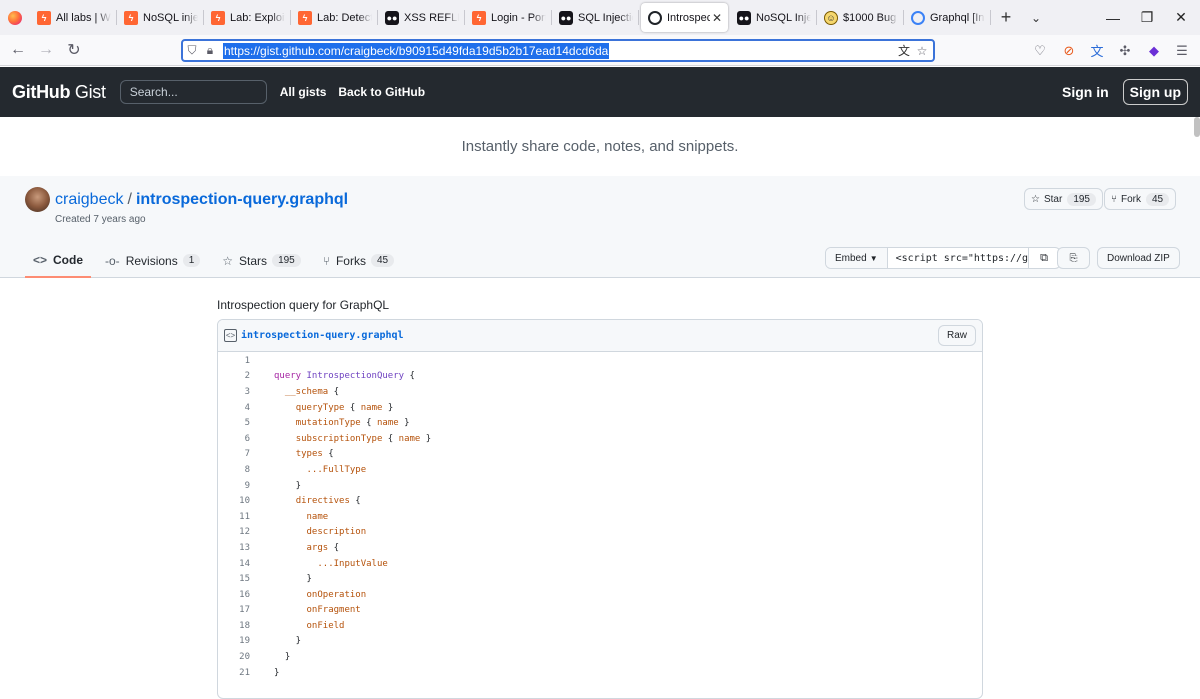 The image size is (1200, 699). What do you see at coordinates (238, 361) in the screenshot?
I see `line-number: 1` at bounding box center [238, 361].